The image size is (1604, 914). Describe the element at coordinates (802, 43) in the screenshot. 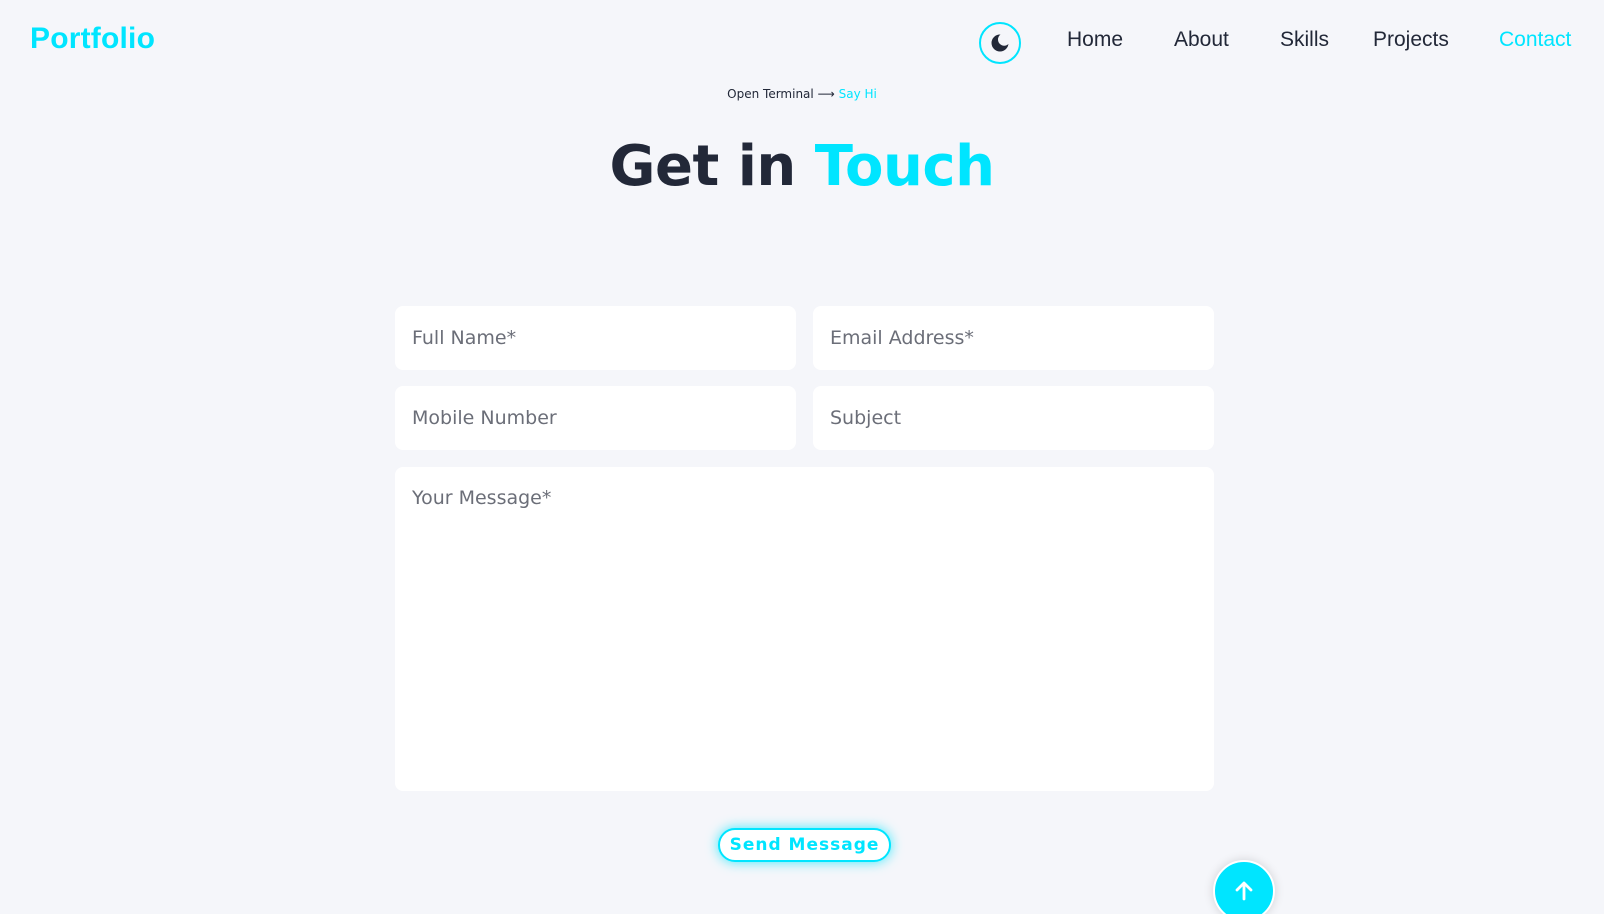

I see `main-nav: Home About Skills Projects Contact` at that location.